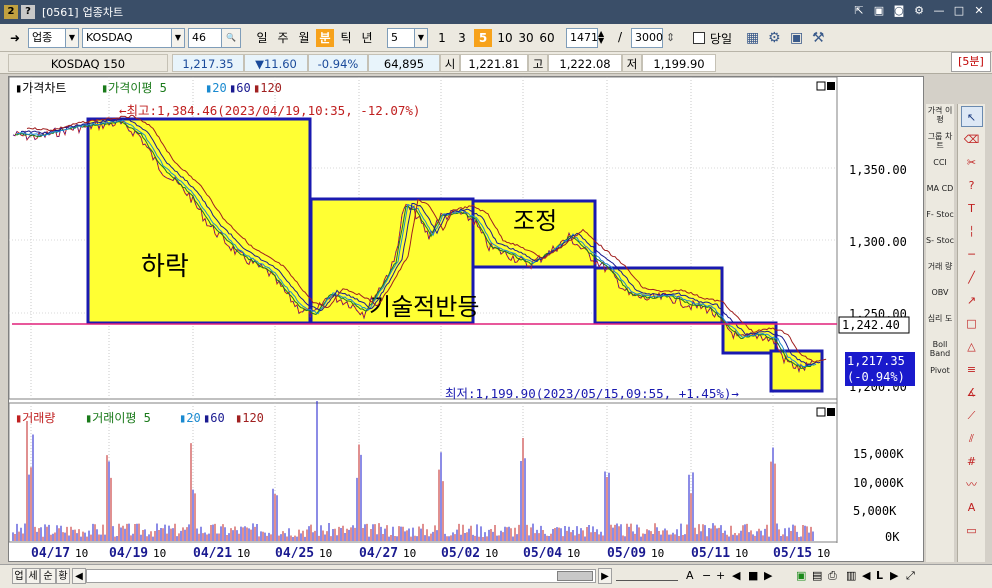  I want to click on fan-icon: ⟋, so click(972, 415).